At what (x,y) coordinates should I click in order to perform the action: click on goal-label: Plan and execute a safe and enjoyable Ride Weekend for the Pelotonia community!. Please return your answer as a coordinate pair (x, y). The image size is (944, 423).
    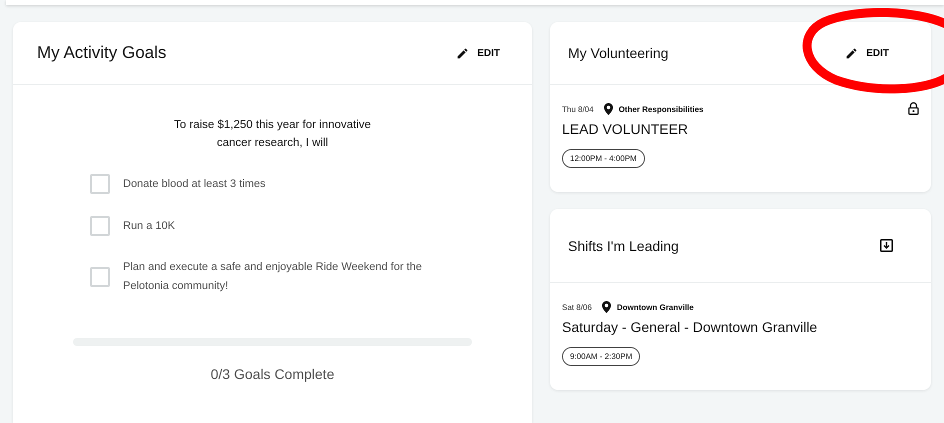
    Looking at the image, I should click on (273, 277).